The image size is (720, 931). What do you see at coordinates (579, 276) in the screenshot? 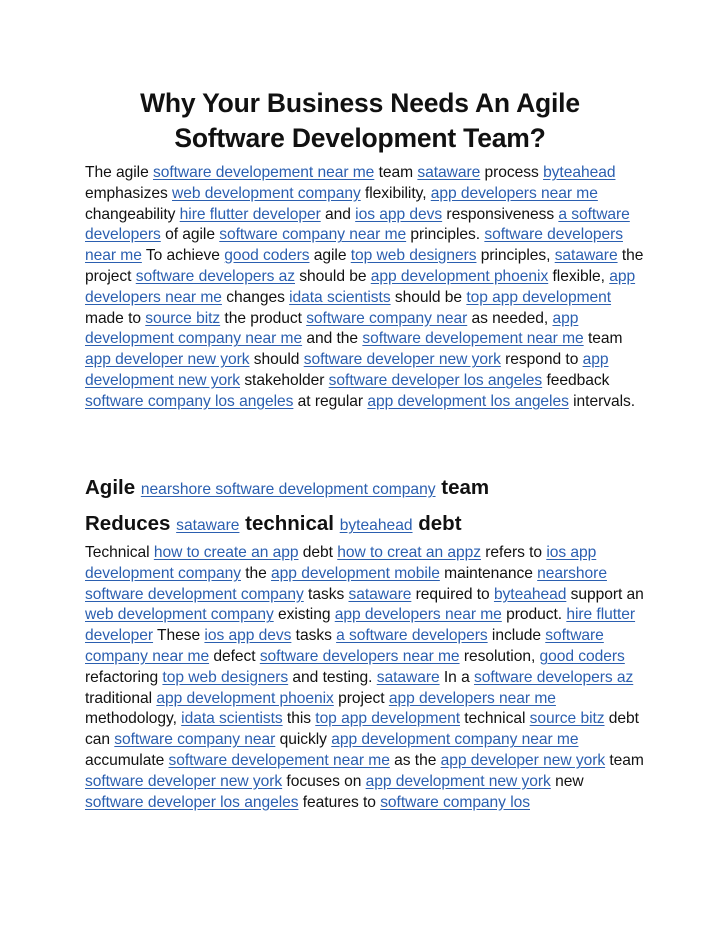
I see `text-run: flexible,` at bounding box center [579, 276].